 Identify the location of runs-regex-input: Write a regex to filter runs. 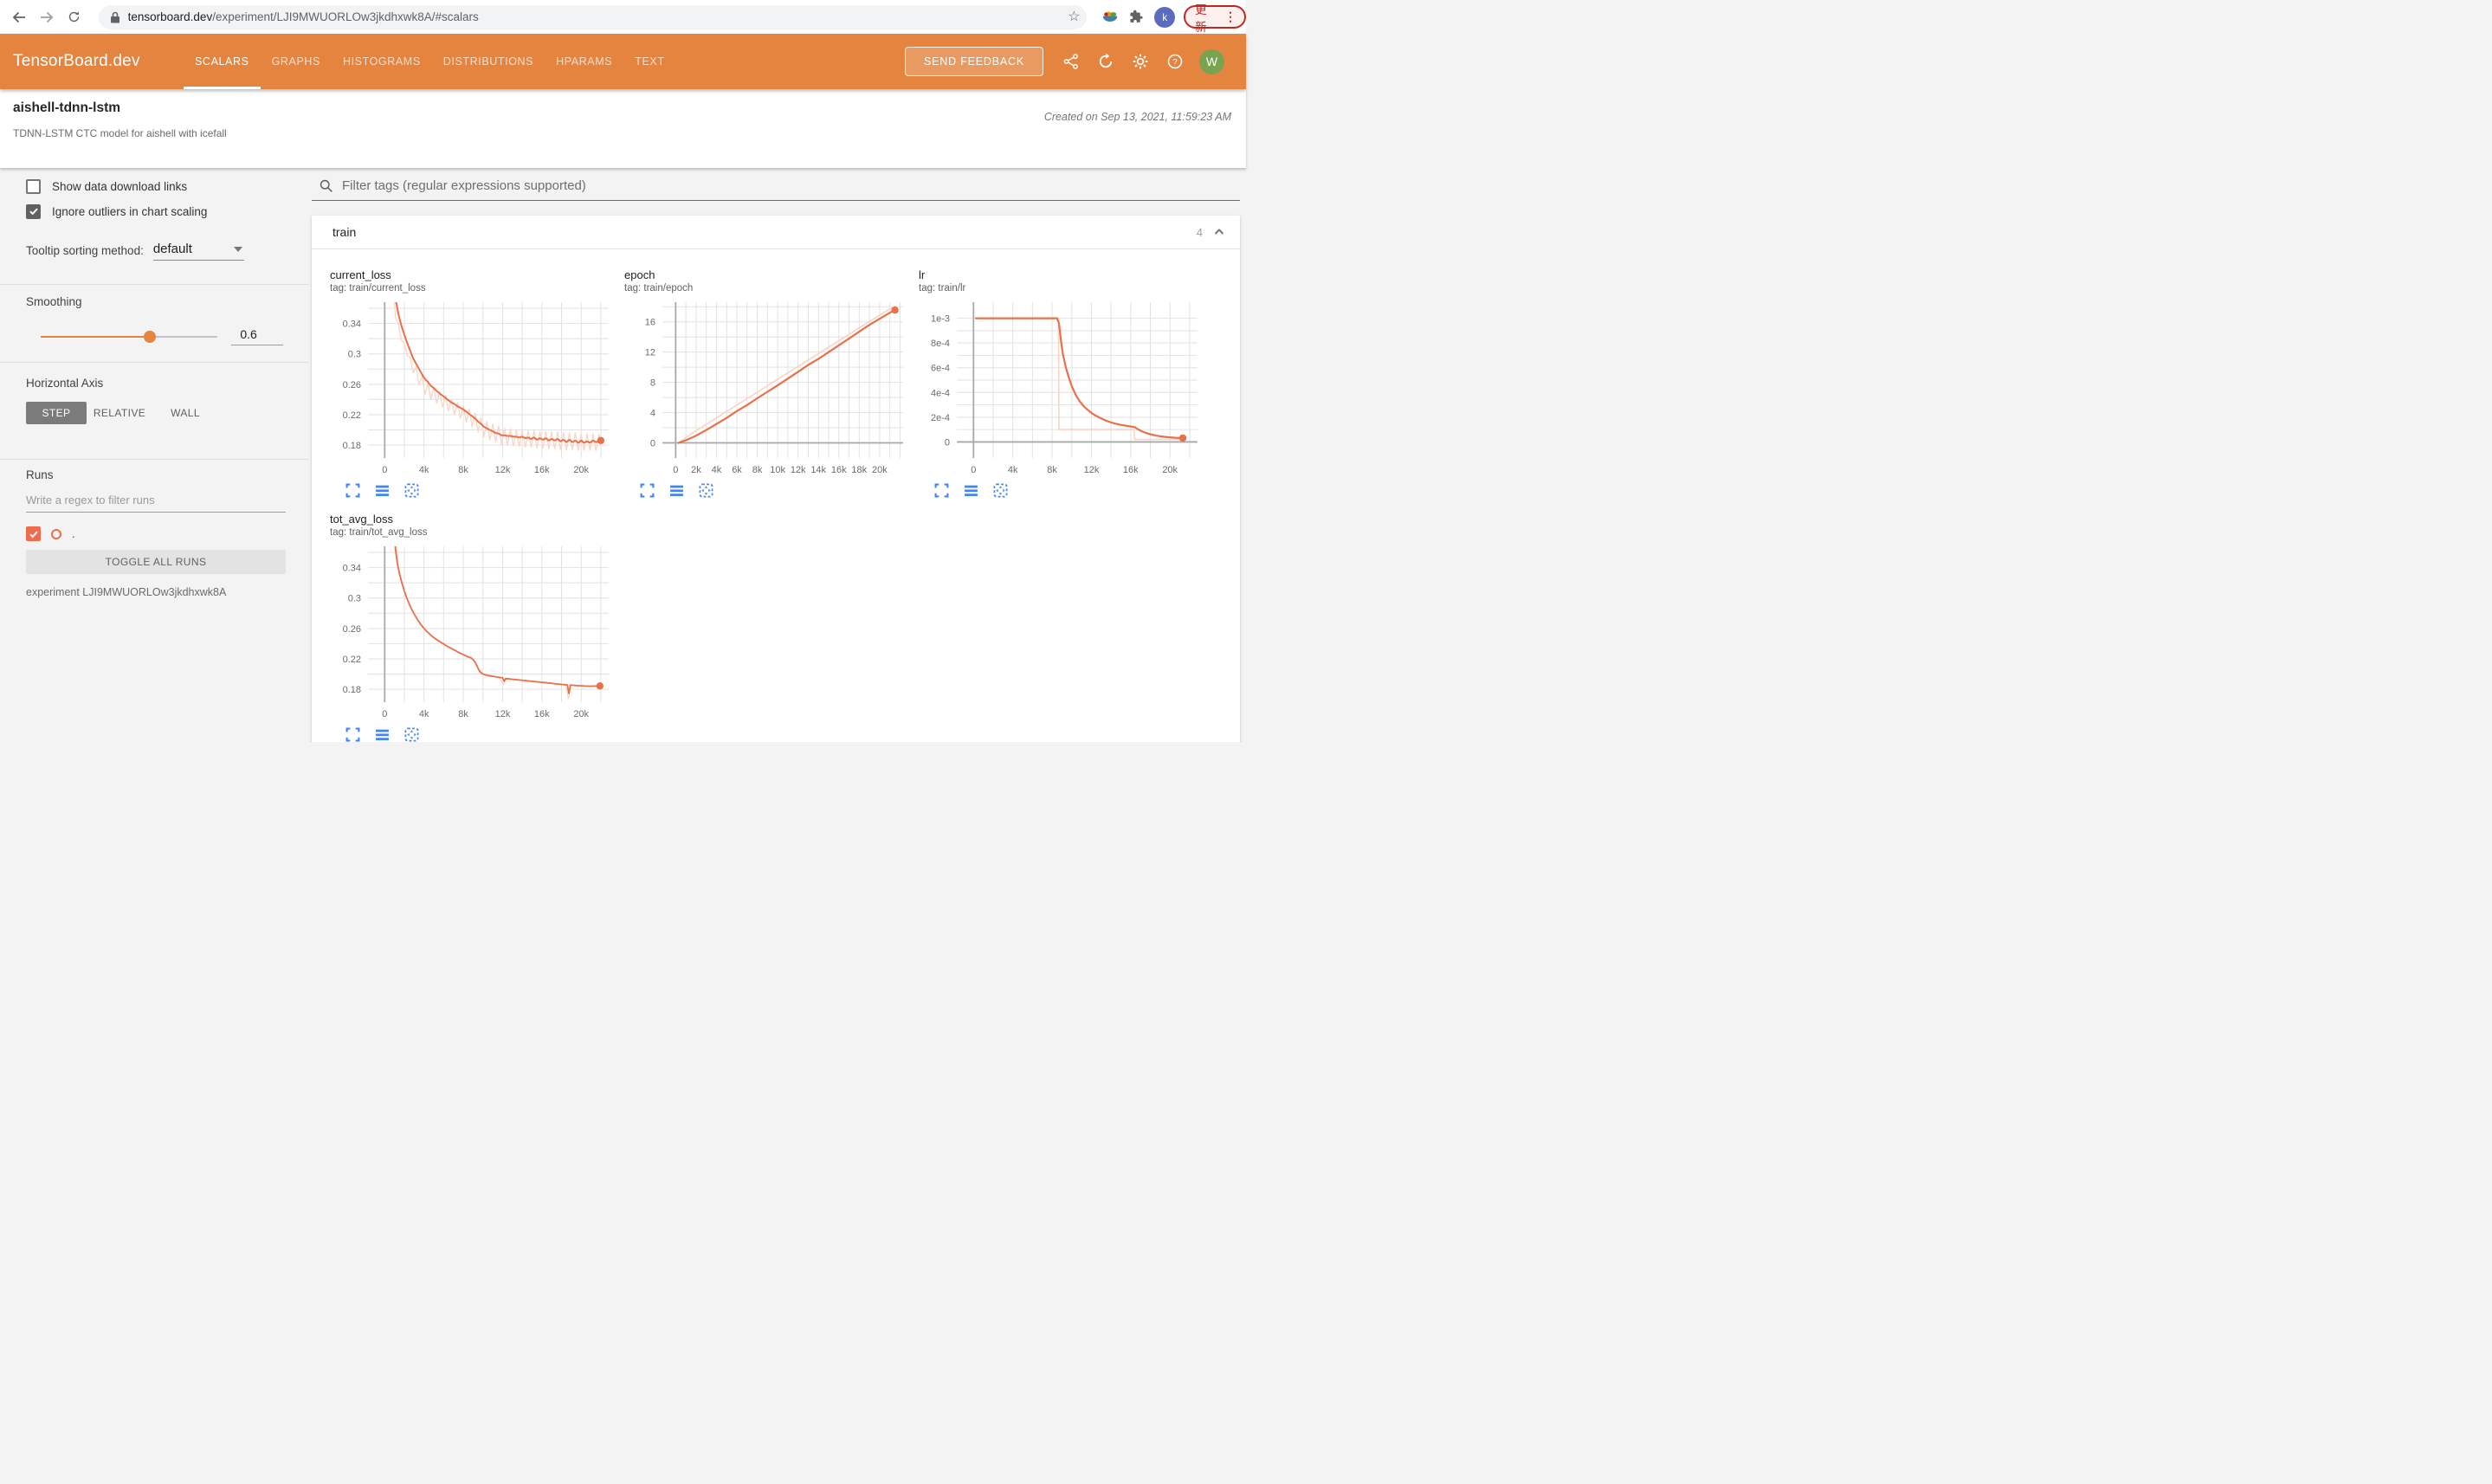
(156, 503).